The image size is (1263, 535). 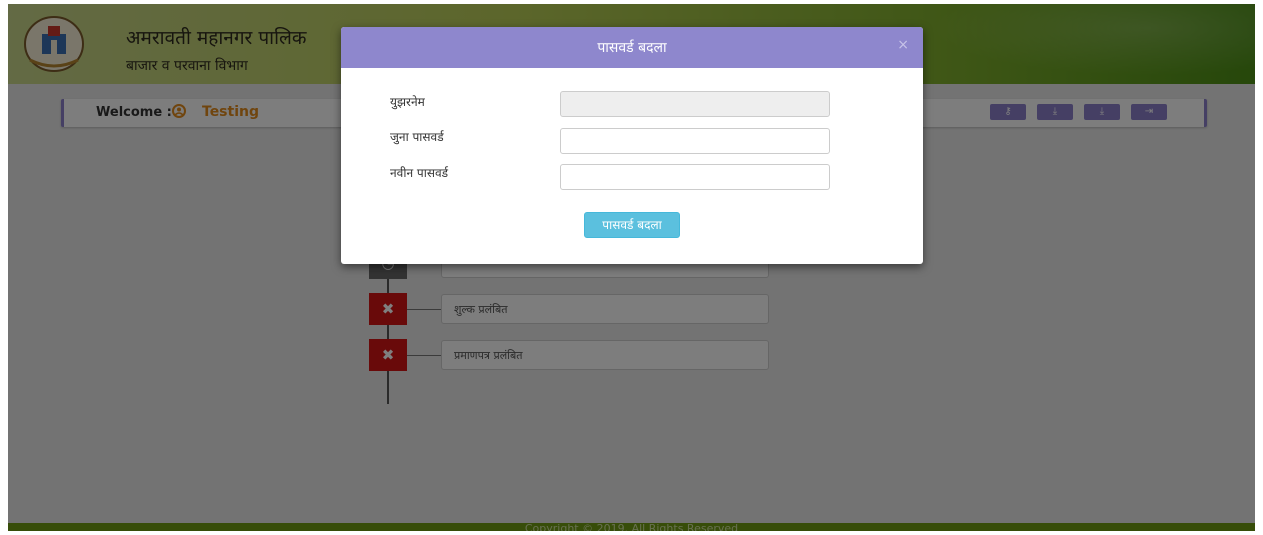 What do you see at coordinates (632, 225) in the screenshot?
I see `change-password-submit-button: पासवर्ड बदला` at bounding box center [632, 225].